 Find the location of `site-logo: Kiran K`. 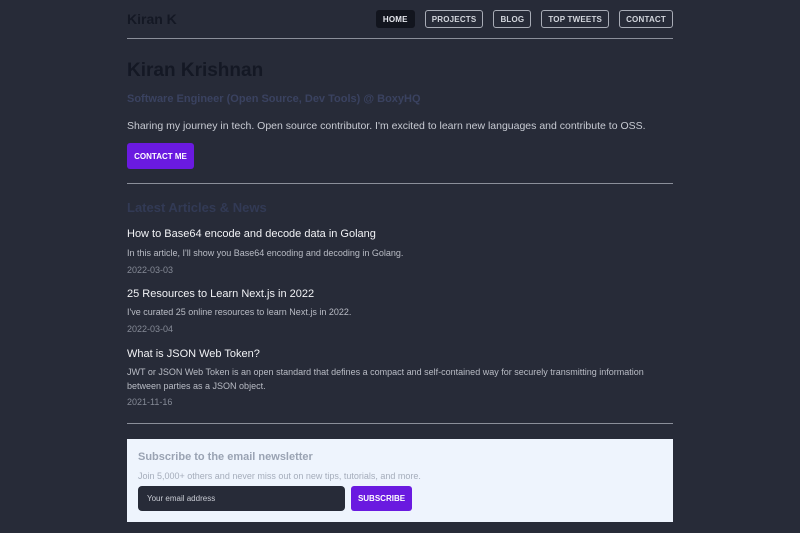

site-logo: Kiran K is located at coordinates (152, 19).